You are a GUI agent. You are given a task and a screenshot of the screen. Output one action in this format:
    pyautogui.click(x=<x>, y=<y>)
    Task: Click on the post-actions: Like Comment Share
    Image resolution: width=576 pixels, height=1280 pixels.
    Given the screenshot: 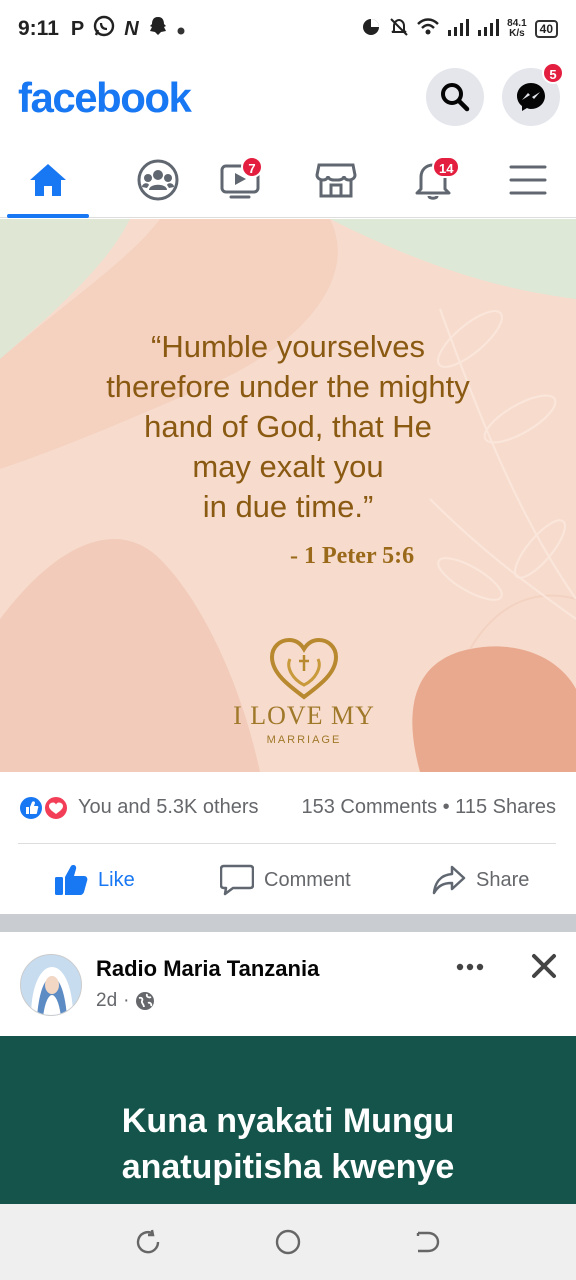 What is the action you would take?
    pyautogui.click(x=288, y=880)
    